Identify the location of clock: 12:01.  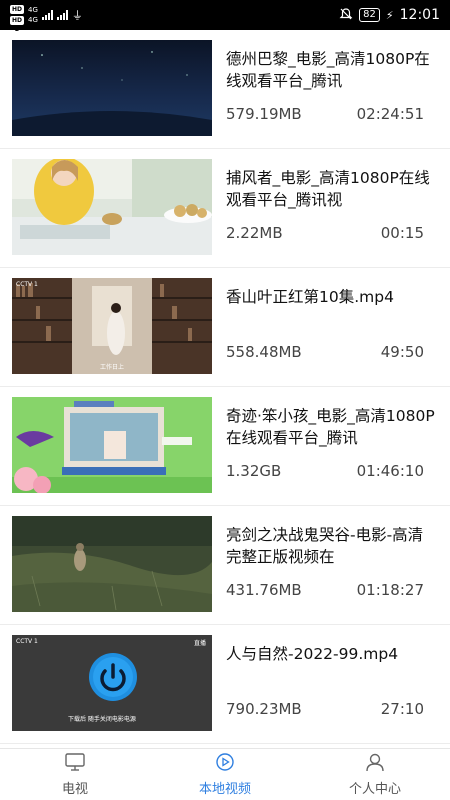
(419, 15).